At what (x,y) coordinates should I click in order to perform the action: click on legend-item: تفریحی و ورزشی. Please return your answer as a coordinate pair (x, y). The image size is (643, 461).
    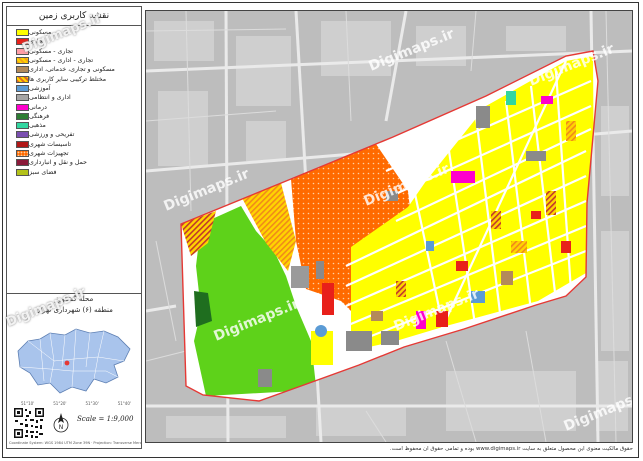
    Looking at the image, I should click on (74, 134).